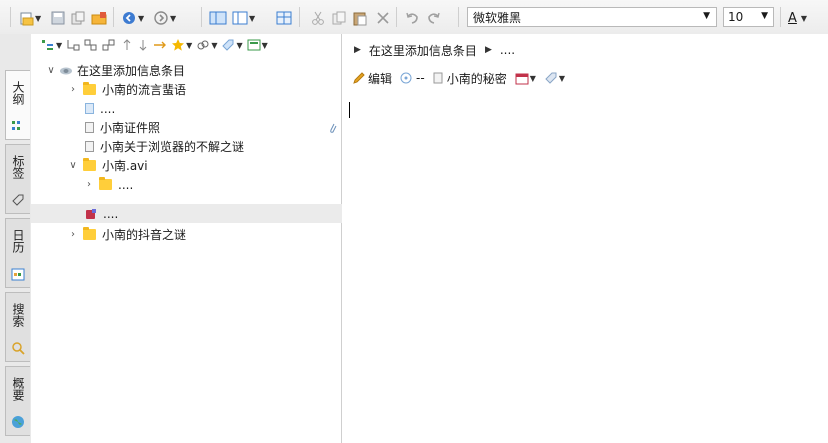  What do you see at coordinates (66, 70) in the screenshot?
I see `root-node-icon` at bounding box center [66, 70].